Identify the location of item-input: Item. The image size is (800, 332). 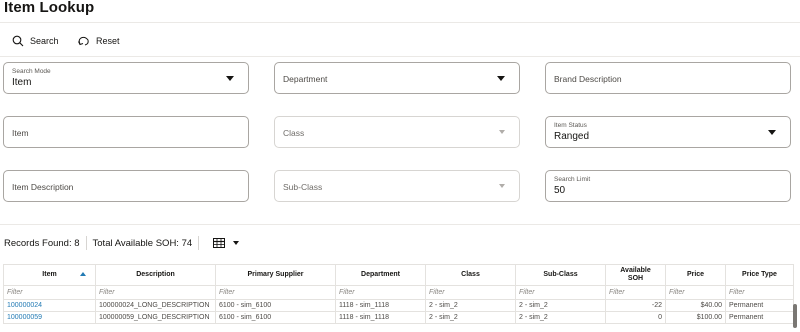
(126, 132).